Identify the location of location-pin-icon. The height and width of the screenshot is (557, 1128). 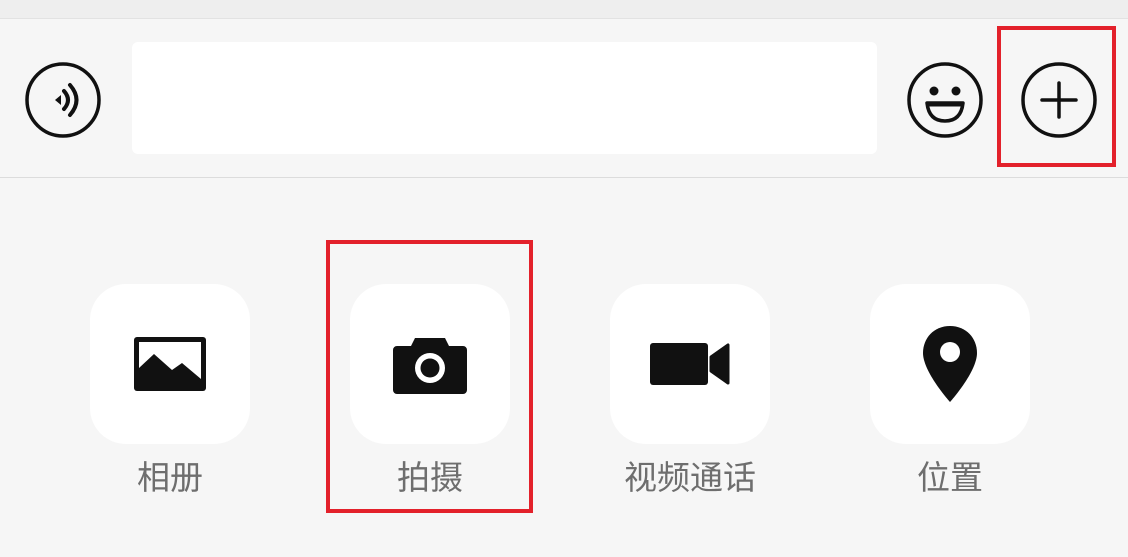
(950, 364).